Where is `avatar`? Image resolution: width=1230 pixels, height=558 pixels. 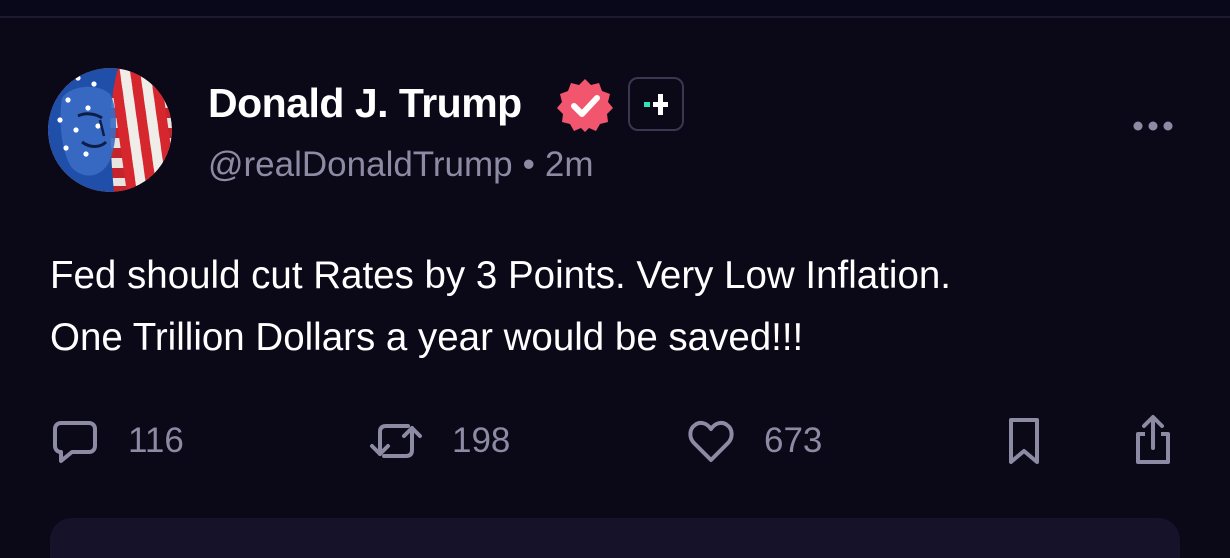 avatar is located at coordinates (110, 130).